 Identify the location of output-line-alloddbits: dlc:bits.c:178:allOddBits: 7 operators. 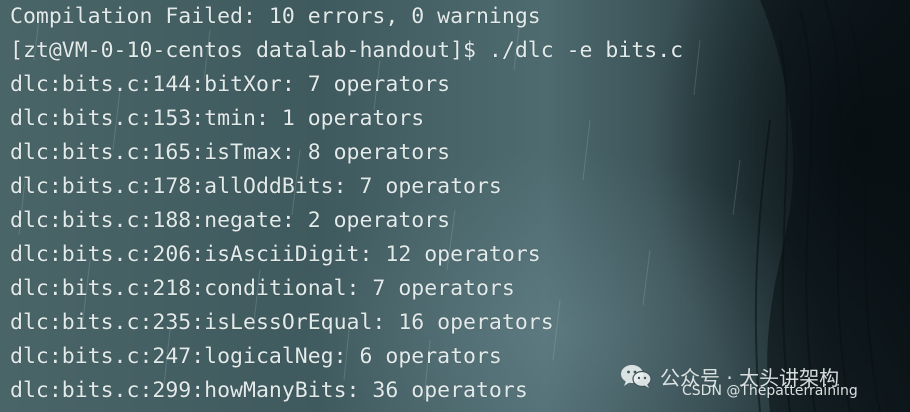
(256, 186).